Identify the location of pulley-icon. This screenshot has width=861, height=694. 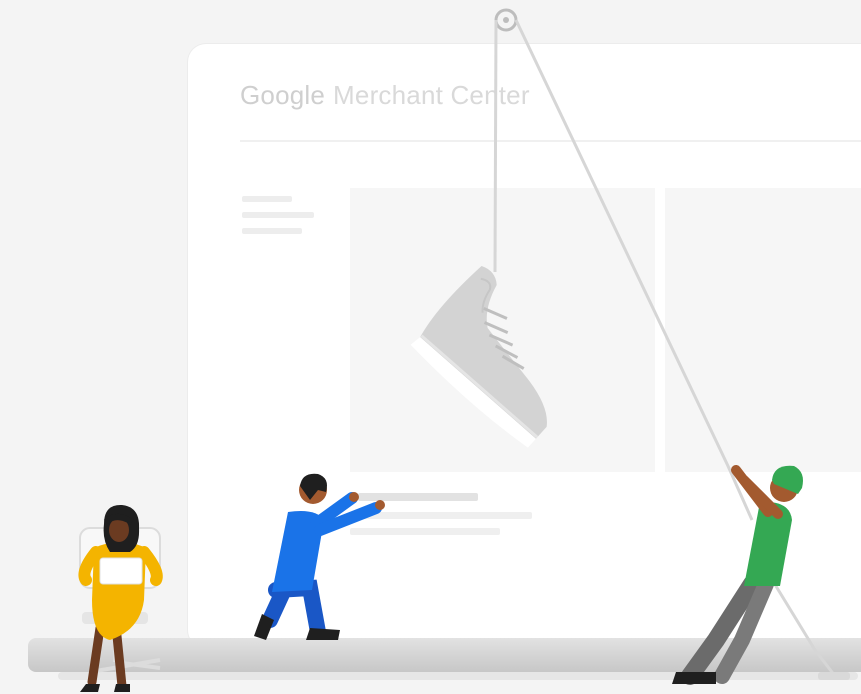
(506, 20).